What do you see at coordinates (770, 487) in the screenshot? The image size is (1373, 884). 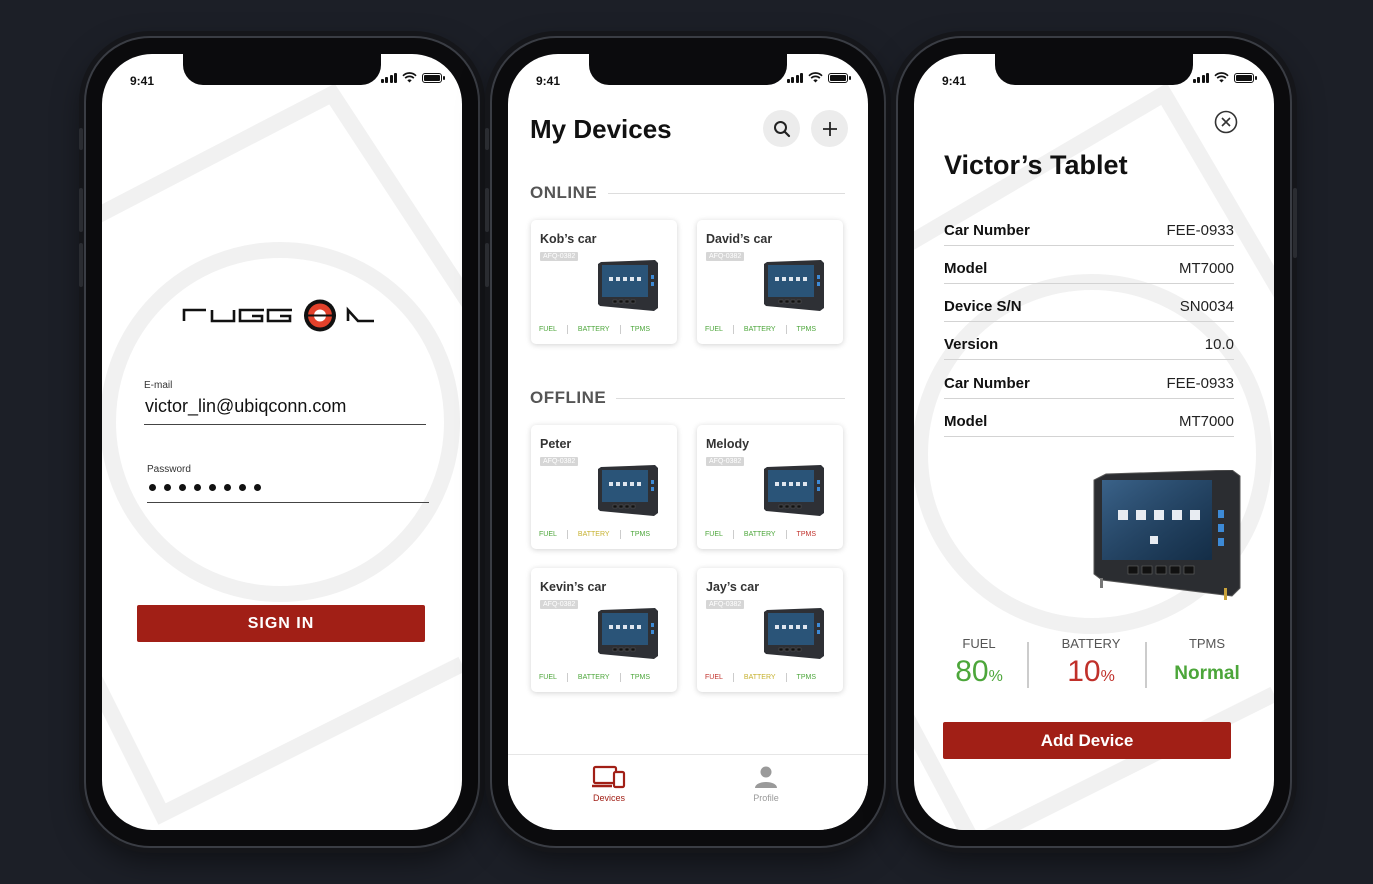 I see `device-card: Melody AFQ-0382 FUEL BATTERY TPMS` at bounding box center [770, 487].